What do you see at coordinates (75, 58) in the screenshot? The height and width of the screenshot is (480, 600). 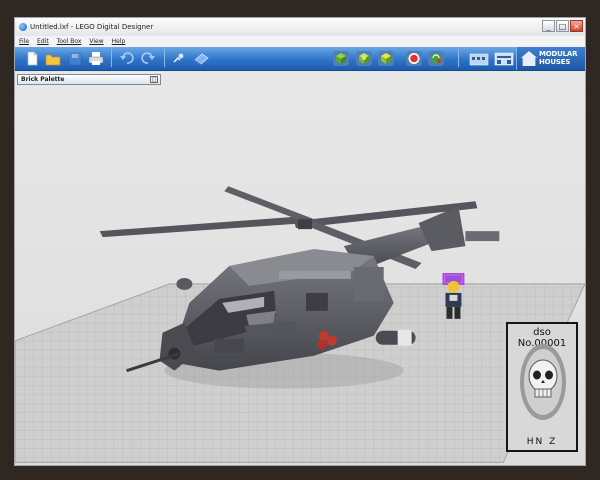 I see `save-icon` at bounding box center [75, 58].